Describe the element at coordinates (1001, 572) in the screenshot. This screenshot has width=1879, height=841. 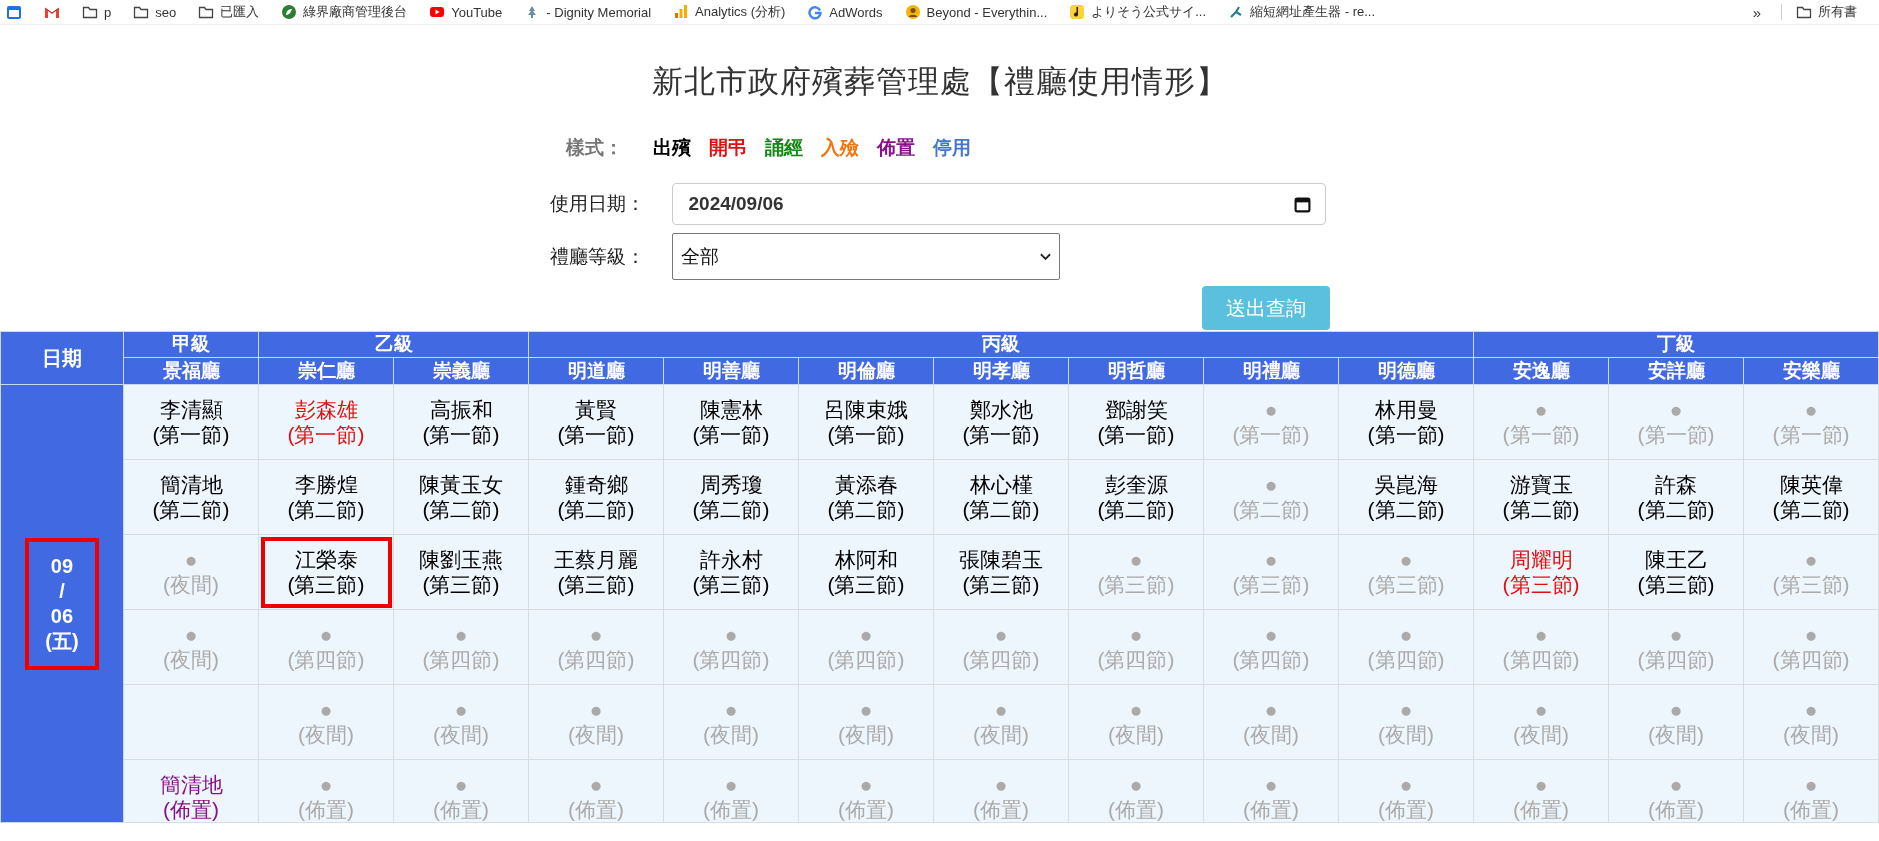
I see `booking-cell: 張陳碧玉 (第三節)` at that location.